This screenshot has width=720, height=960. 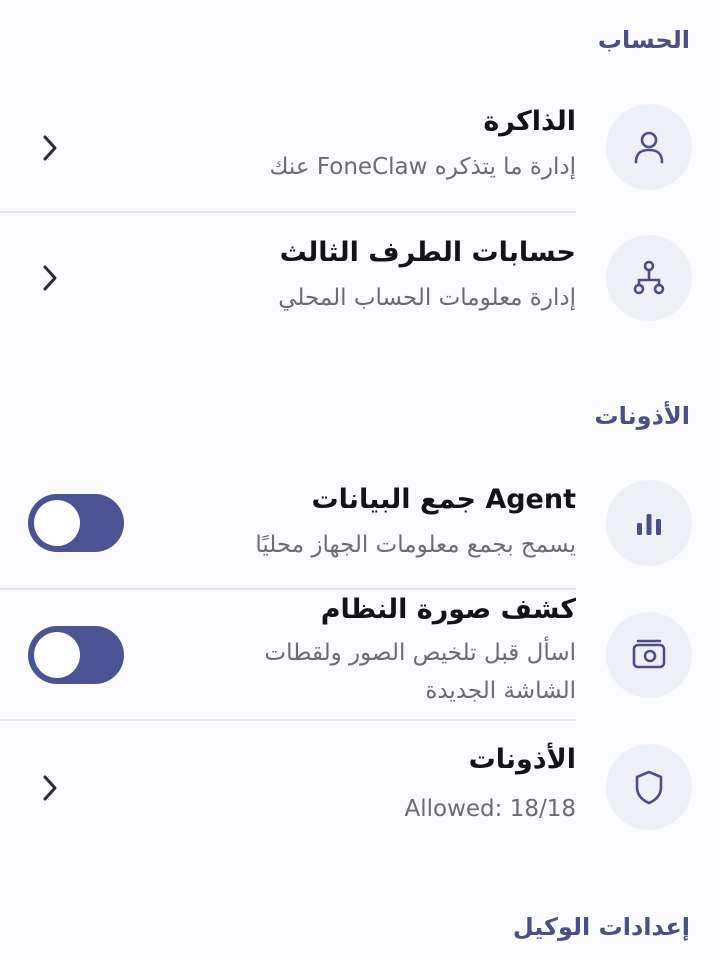 I want to click on memory-row: الذاكرة إدارة ما يتذكره FoneClaw عنك, so click(x=360, y=150).